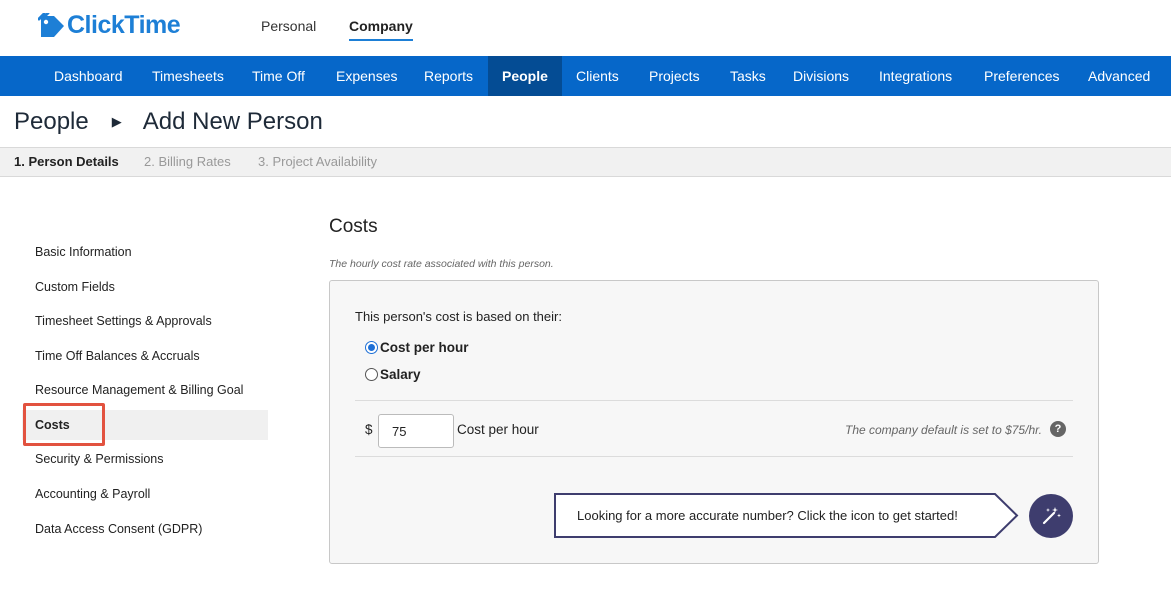  What do you see at coordinates (381, 29) in the screenshot?
I see `tab-company: Company` at bounding box center [381, 29].